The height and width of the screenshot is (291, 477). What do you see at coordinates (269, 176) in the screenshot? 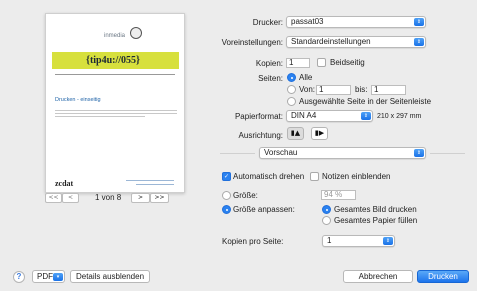
I see `auto-rotate-label: Automatisch drehen` at bounding box center [269, 176].